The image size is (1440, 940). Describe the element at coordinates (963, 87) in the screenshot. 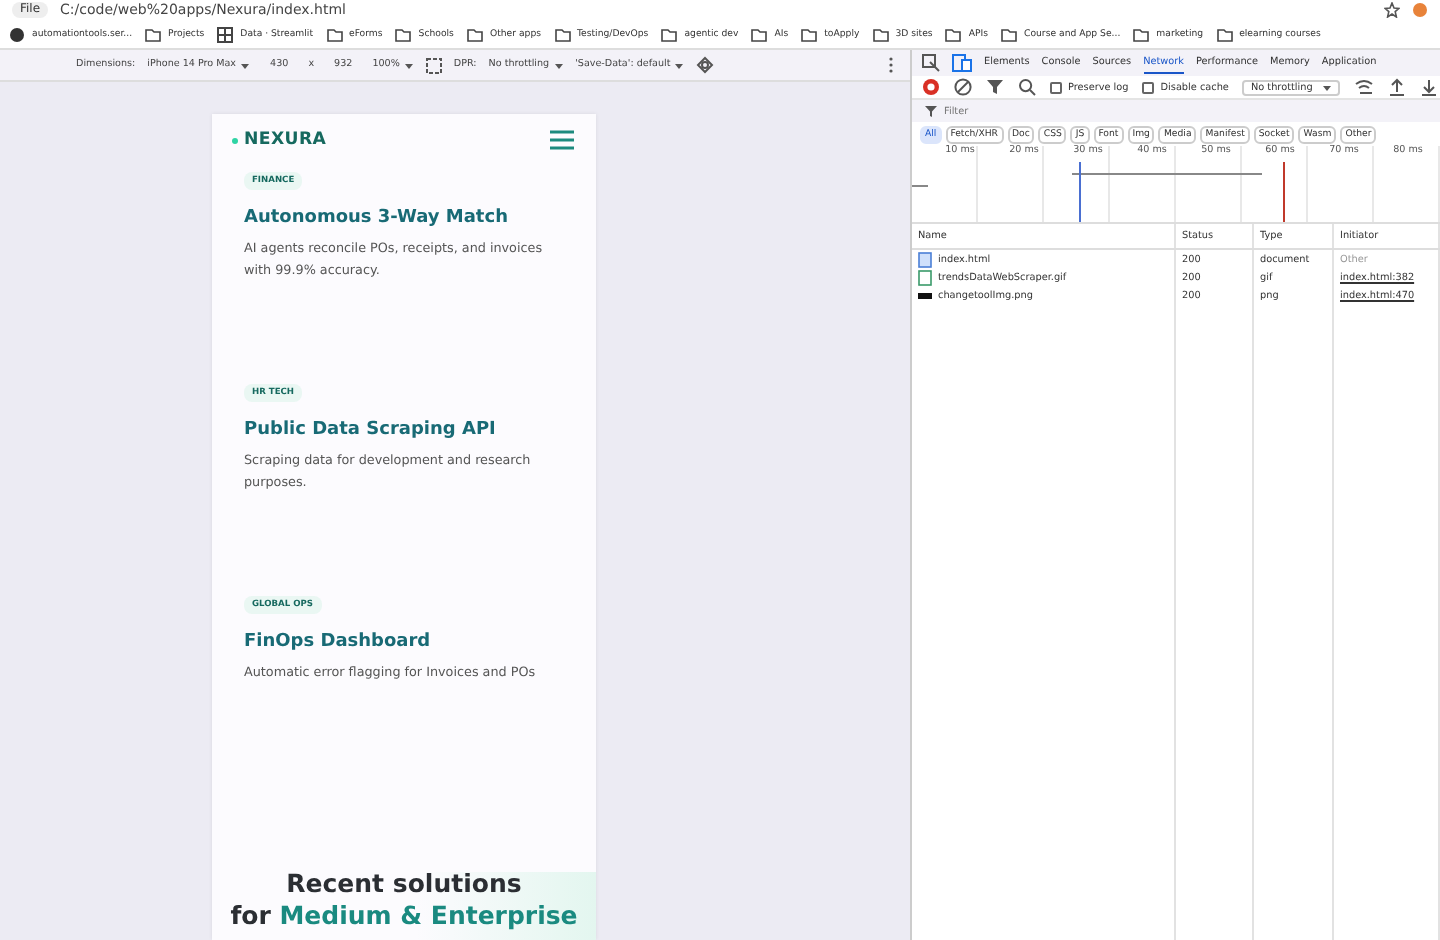

I see `clear-icon` at that location.